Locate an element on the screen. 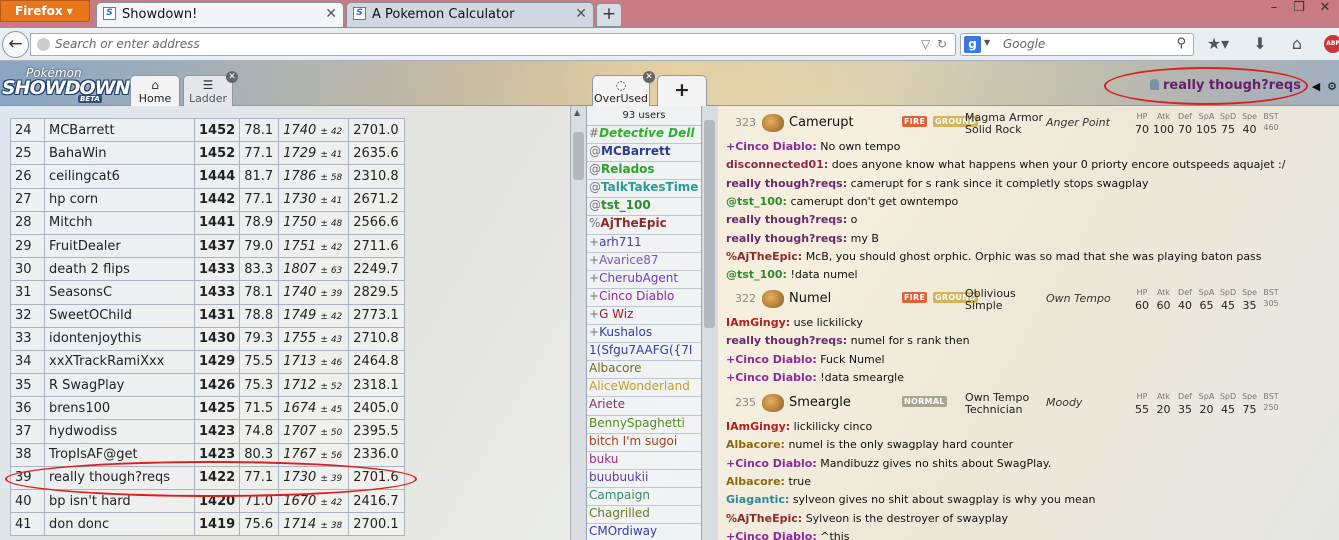 This screenshot has width=1339, height=540. tab-home: ⌂ Home is located at coordinates (155, 90).